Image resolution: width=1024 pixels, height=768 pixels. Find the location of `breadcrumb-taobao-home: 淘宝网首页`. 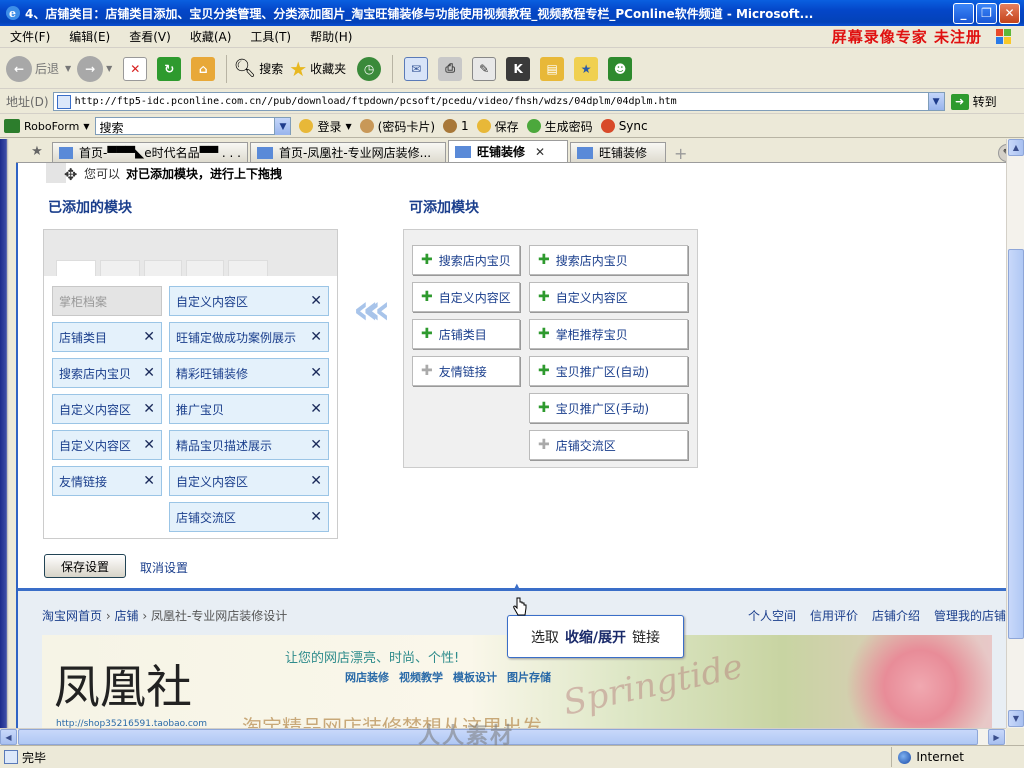

breadcrumb-taobao-home: 淘宝网首页 is located at coordinates (72, 616).